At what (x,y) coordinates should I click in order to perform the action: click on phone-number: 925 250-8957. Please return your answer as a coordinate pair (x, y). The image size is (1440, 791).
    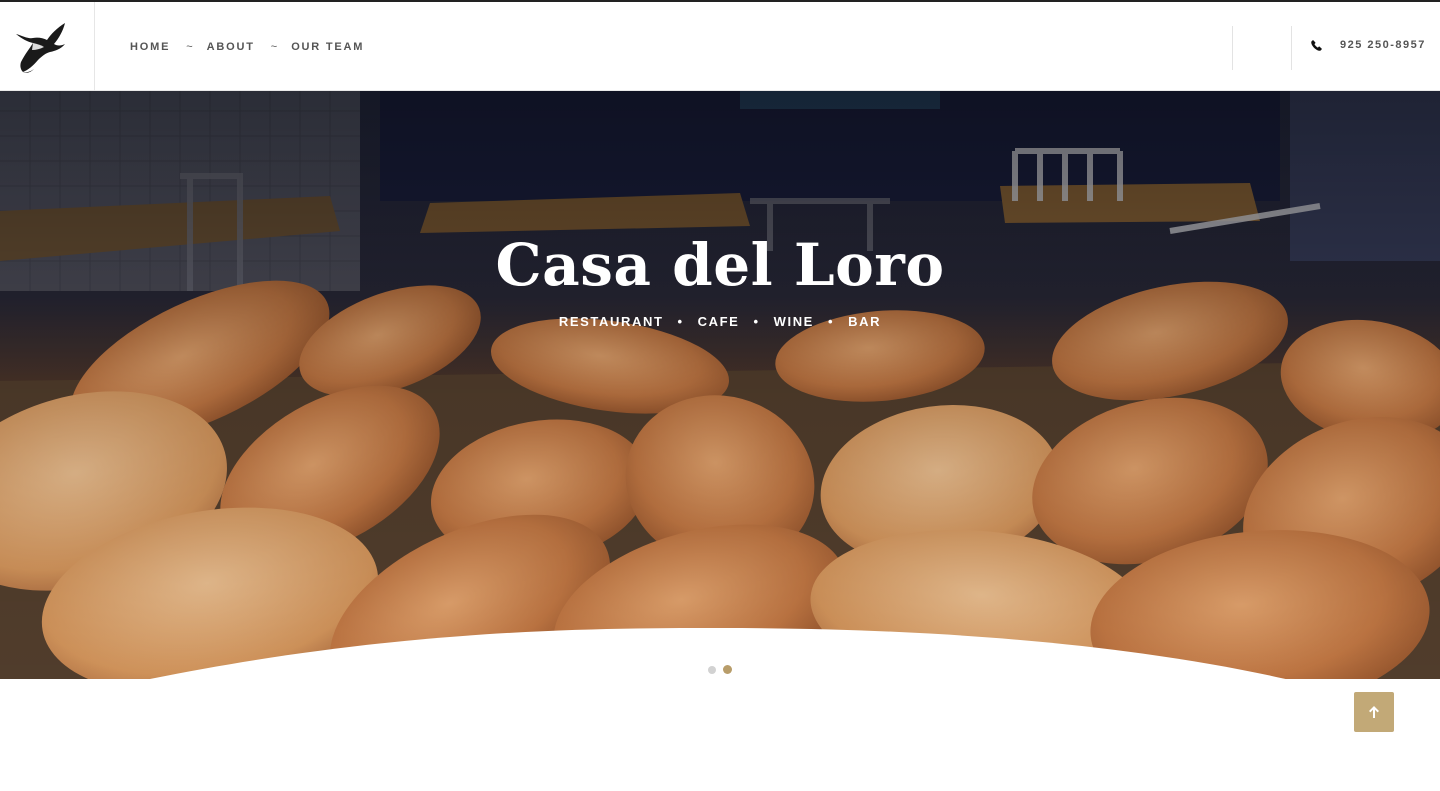
    Looking at the image, I should click on (1383, 45).